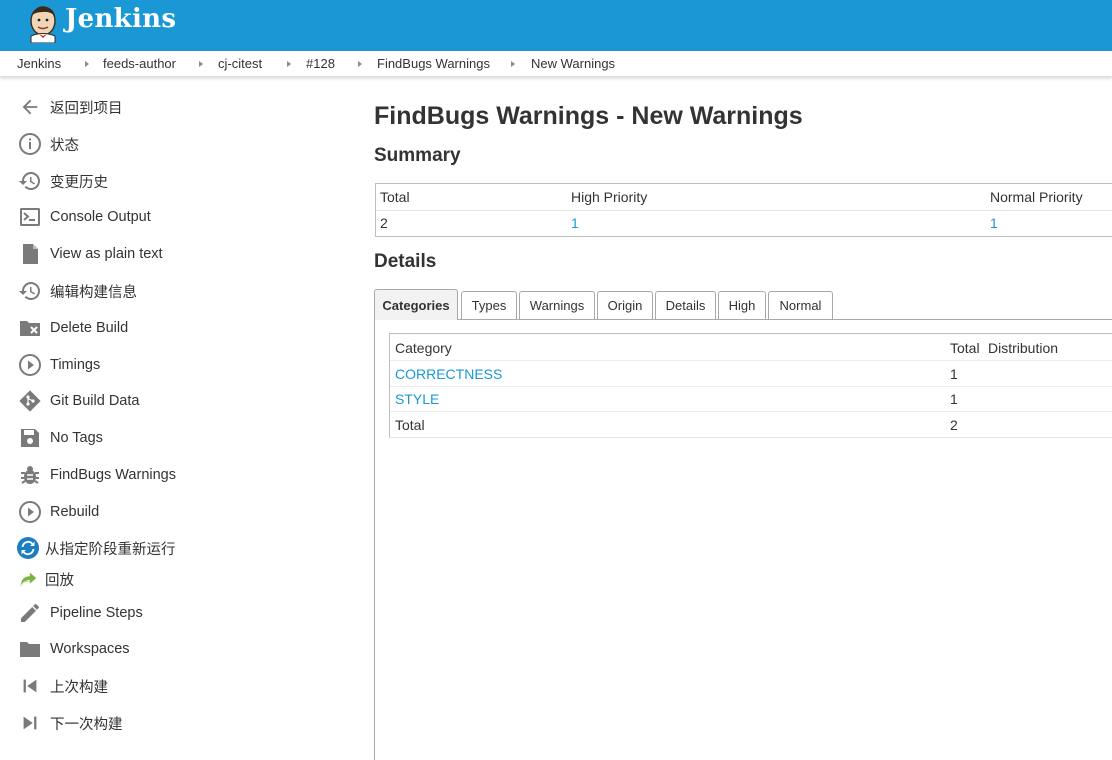 This screenshot has height=760, width=1112. I want to click on summary-header-normal: Normal Priority, so click(1036, 197).